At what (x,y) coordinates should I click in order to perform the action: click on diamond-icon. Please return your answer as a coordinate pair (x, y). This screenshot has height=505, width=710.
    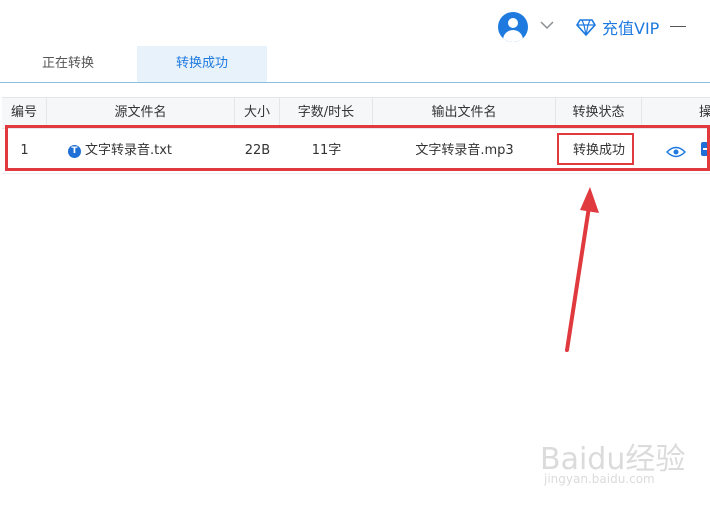
    Looking at the image, I should click on (586, 27).